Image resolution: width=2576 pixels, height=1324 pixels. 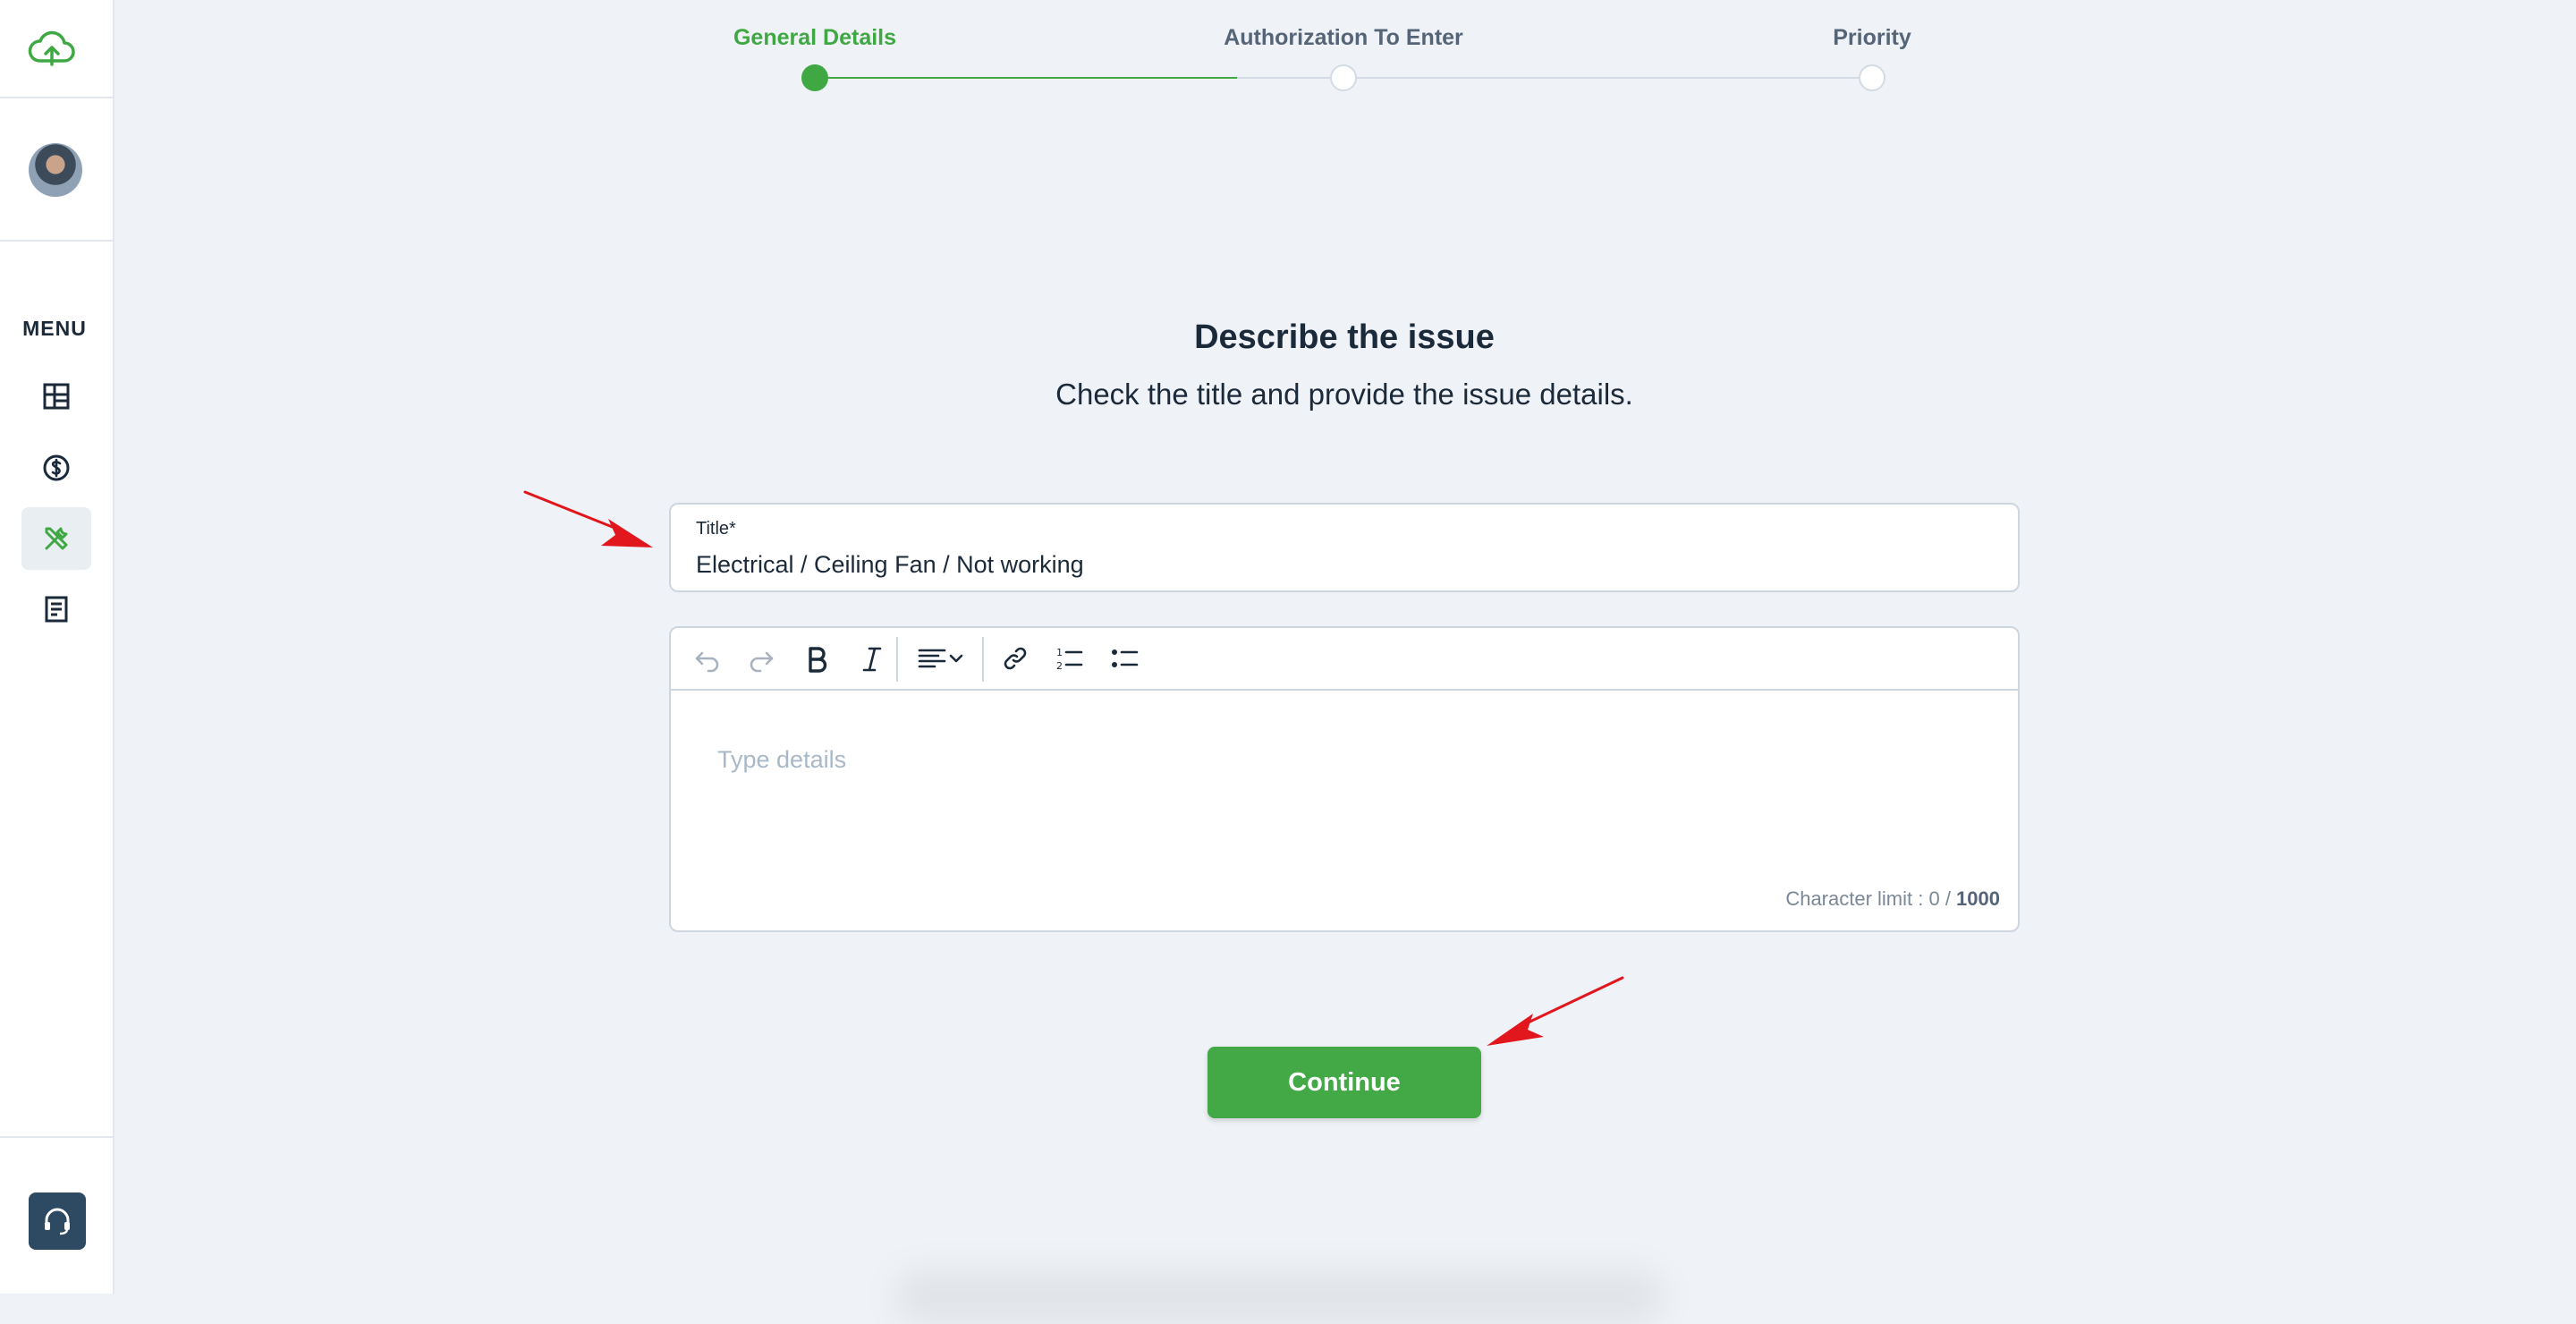 I want to click on bullet-list-button, so click(x=1124, y=658).